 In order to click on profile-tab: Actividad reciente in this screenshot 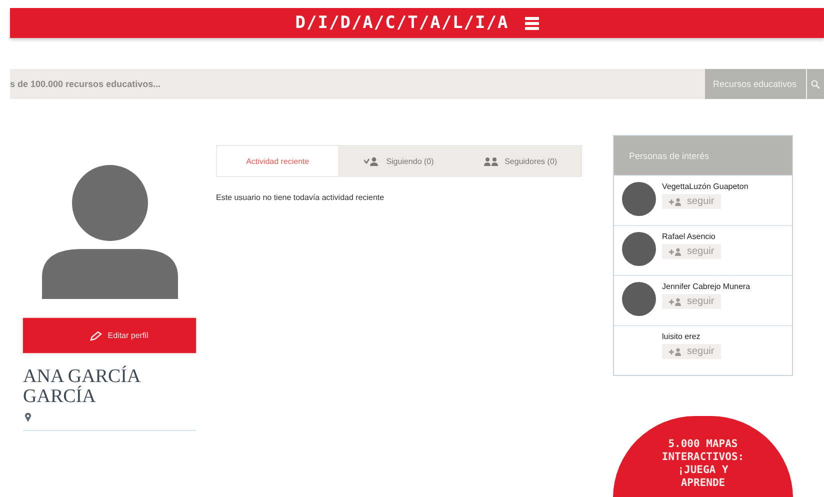, I will do `click(277, 161)`.